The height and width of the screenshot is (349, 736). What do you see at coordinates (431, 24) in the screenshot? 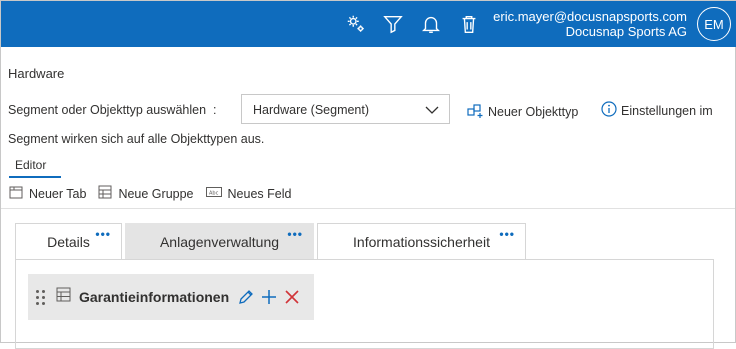
I see `bell-icon` at bounding box center [431, 24].